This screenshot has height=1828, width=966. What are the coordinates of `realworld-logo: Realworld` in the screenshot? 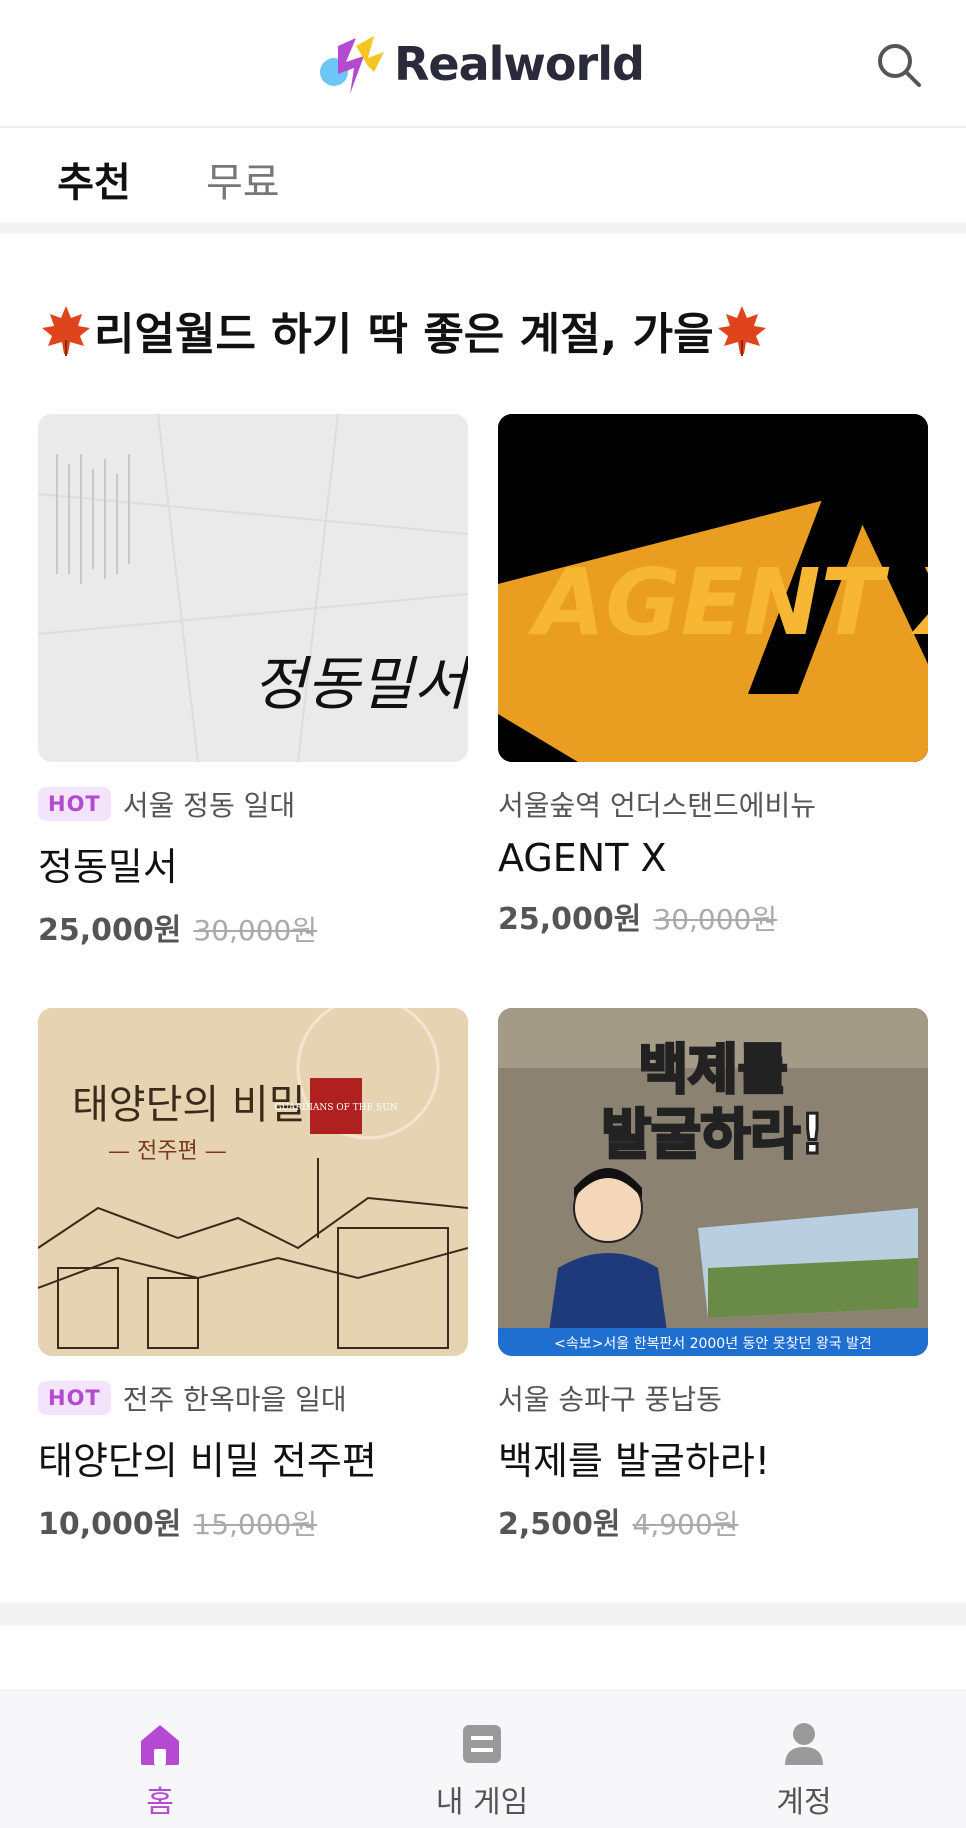 It's located at (480, 64).